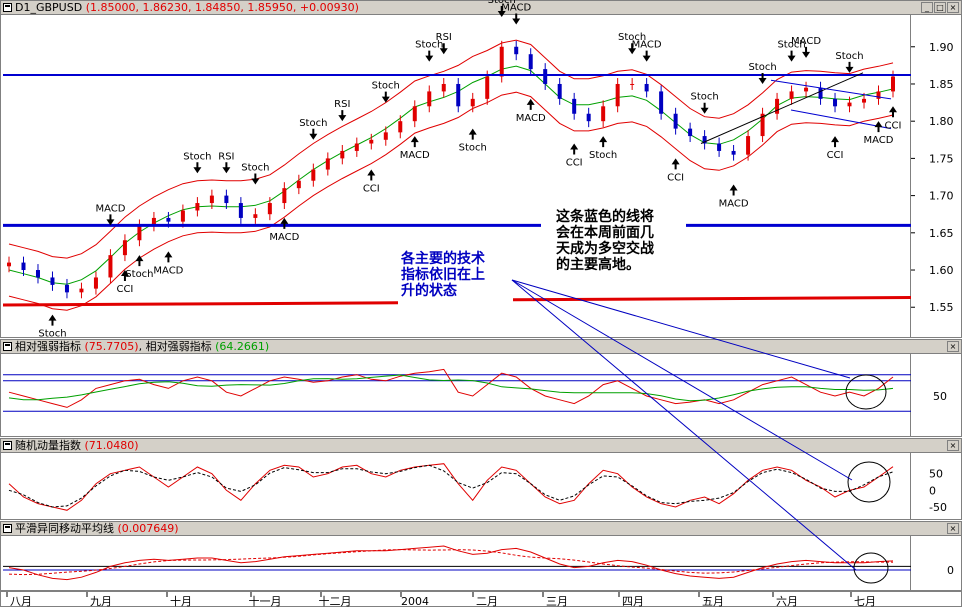 This screenshot has height=608, width=962. What do you see at coordinates (932, 490) in the screenshot?
I see `stoch-tick-label: 0` at bounding box center [932, 490].